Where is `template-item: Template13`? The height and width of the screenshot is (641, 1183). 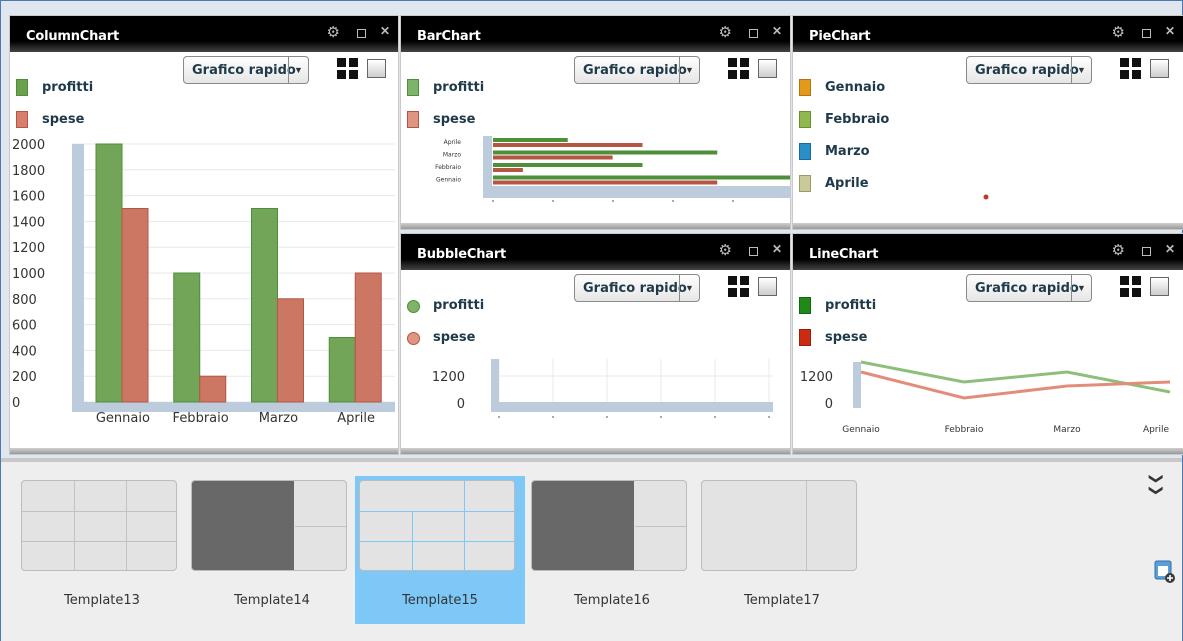 template-item: Template13 is located at coordinates (102, 550).